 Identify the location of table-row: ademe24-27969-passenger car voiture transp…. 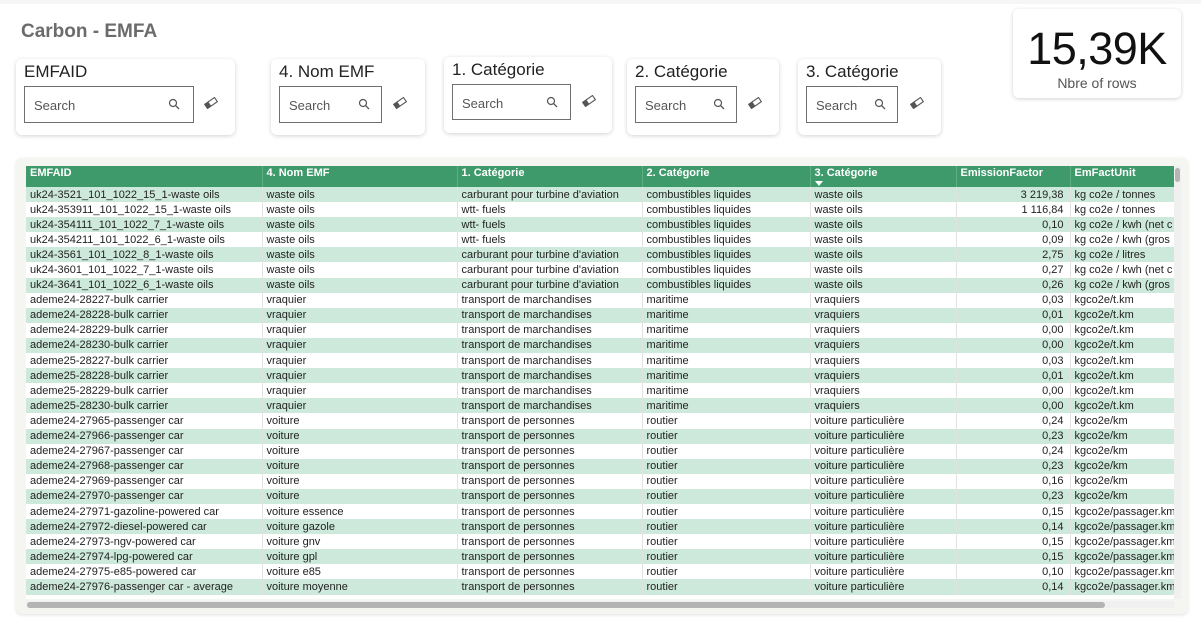
(601, 481).